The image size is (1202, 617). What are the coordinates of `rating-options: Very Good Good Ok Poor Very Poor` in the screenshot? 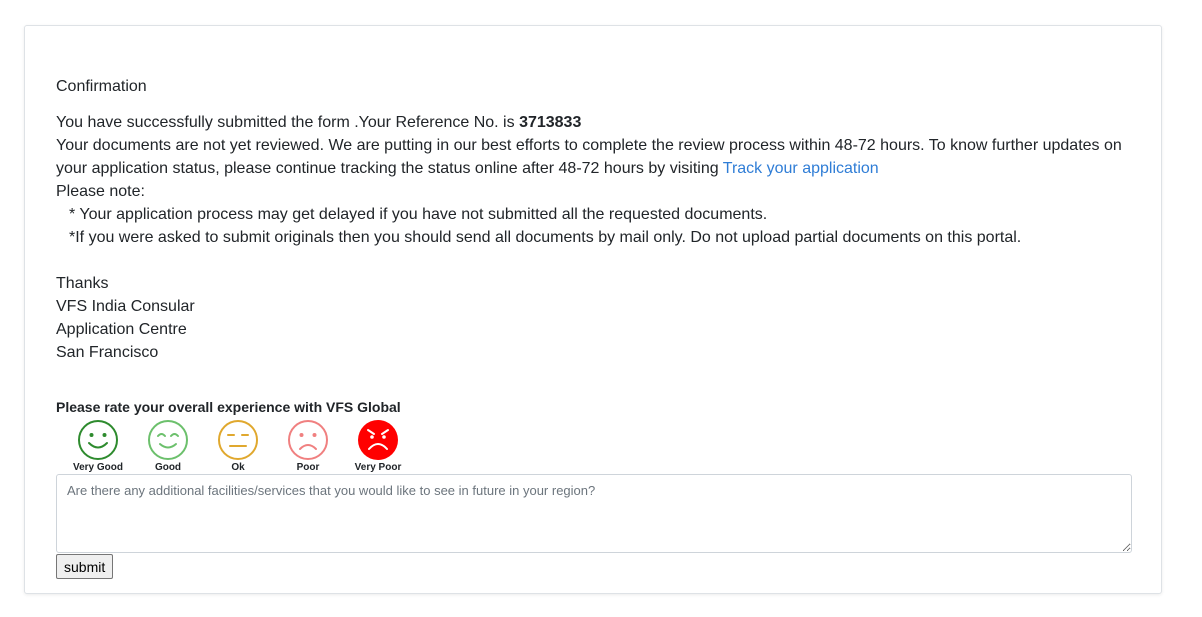 It's located at (238, 446).